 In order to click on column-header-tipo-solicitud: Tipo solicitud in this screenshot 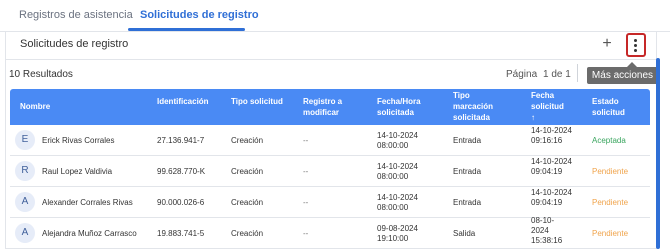, I will do `click(257, 101)`.